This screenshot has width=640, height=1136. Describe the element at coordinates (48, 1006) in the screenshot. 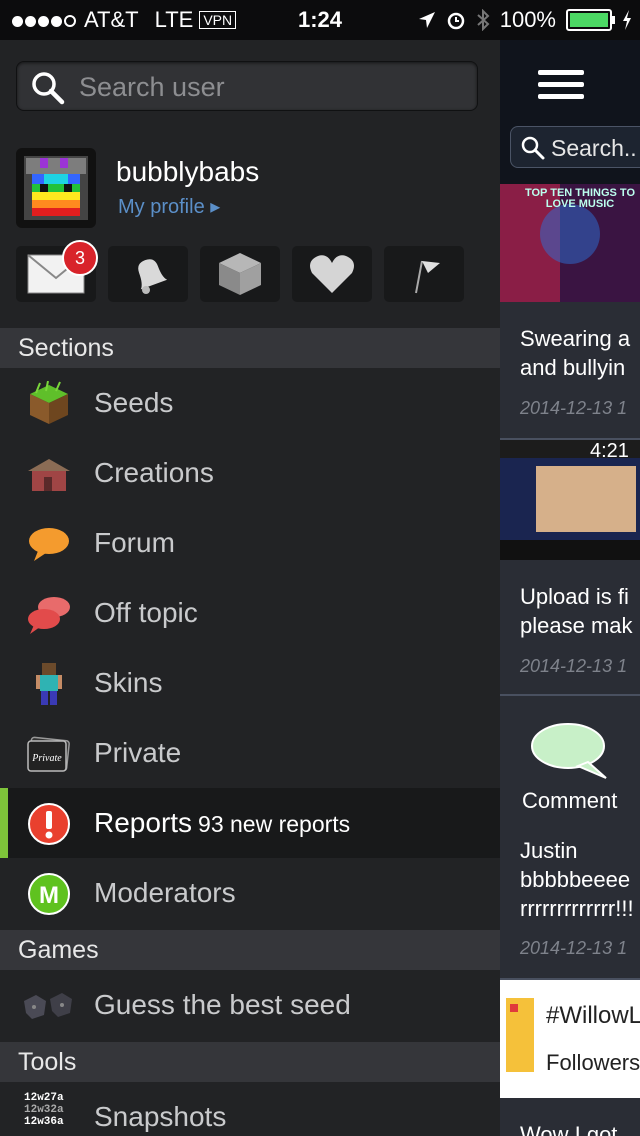

I see `blocks-icon` at that location.